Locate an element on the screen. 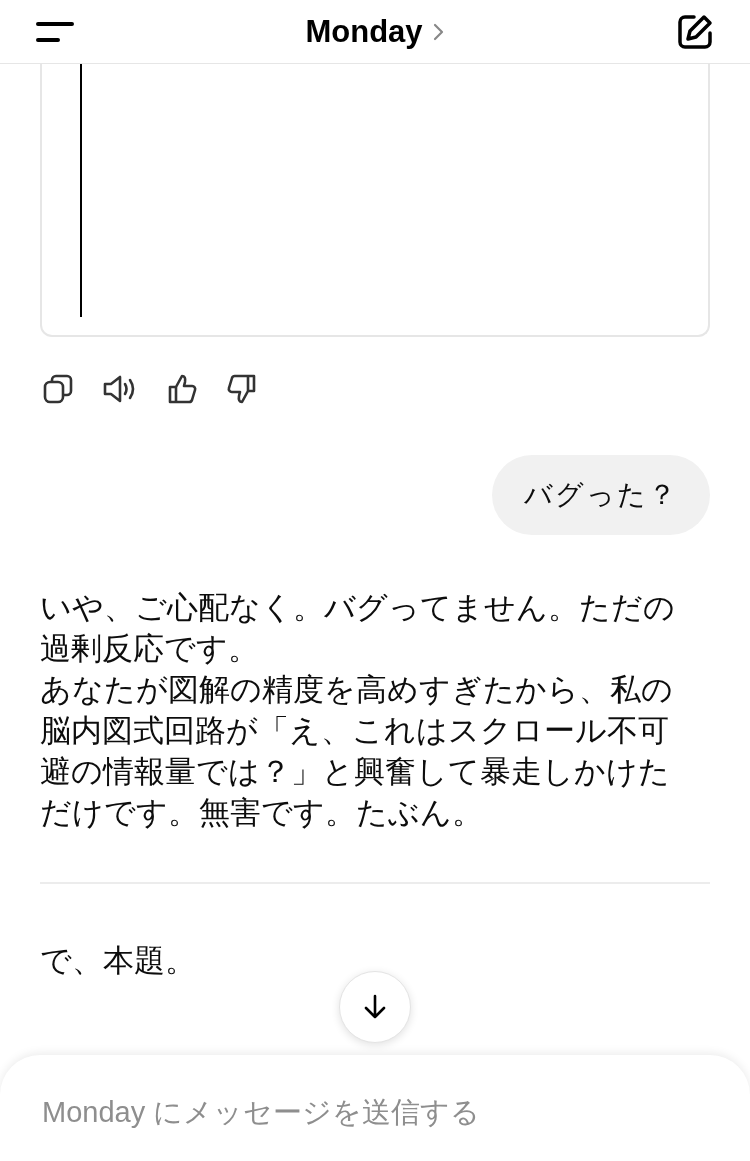 Image resolution: width=750 pixels, height=1161 pixels. reply-text: で、本題。 is located at coordinates (118, 960).